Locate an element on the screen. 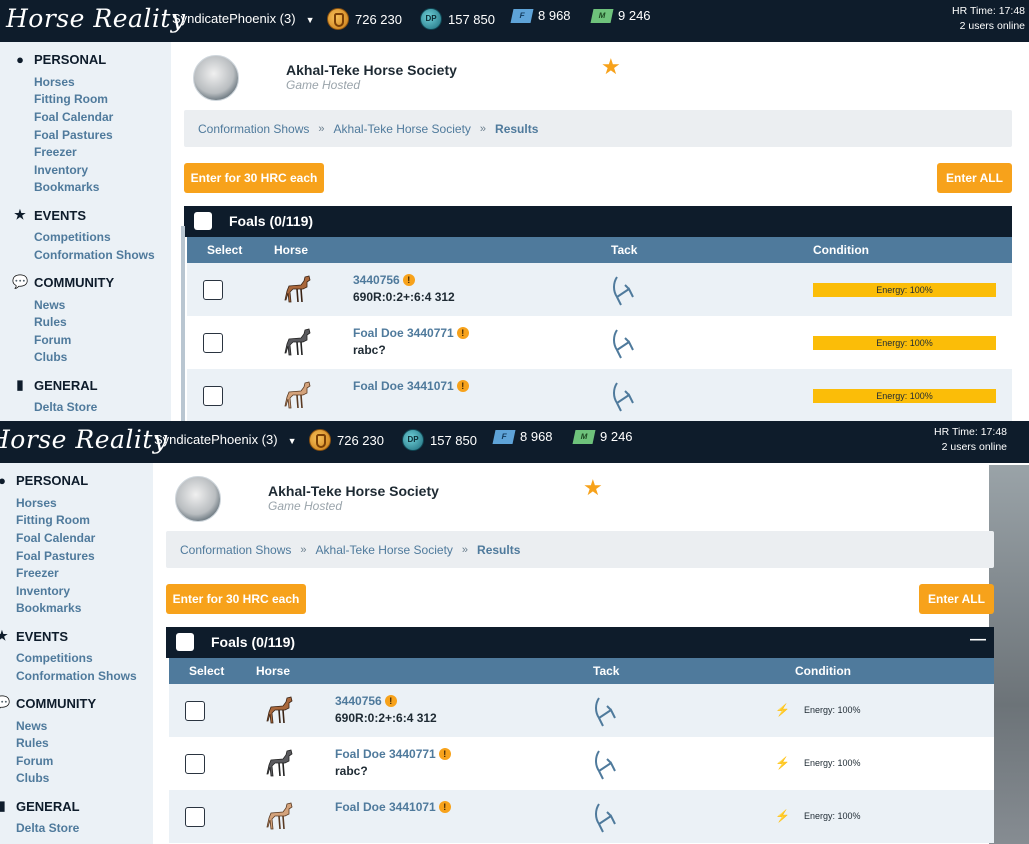 This screenshot has width=1029, height=844. username: SyndicatePhoenix (3) is located at coordinates (216, 439).